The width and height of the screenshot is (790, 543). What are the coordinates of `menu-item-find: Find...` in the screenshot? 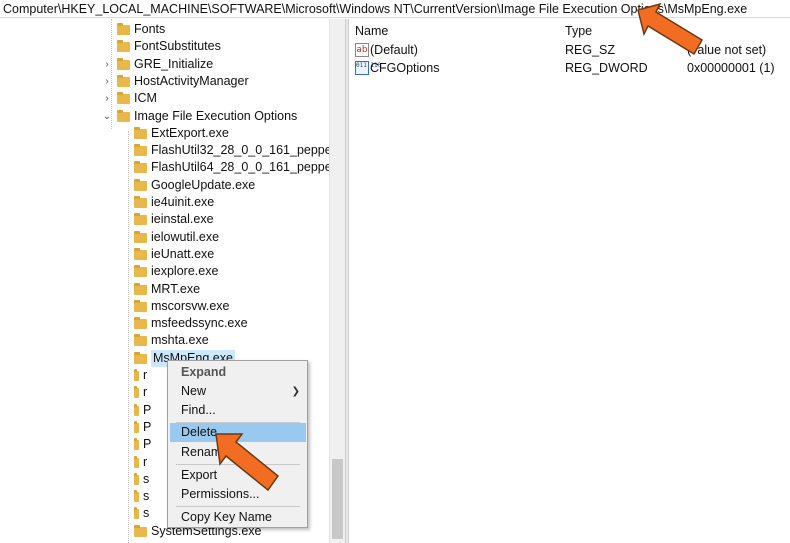 It's located at (238, 410).